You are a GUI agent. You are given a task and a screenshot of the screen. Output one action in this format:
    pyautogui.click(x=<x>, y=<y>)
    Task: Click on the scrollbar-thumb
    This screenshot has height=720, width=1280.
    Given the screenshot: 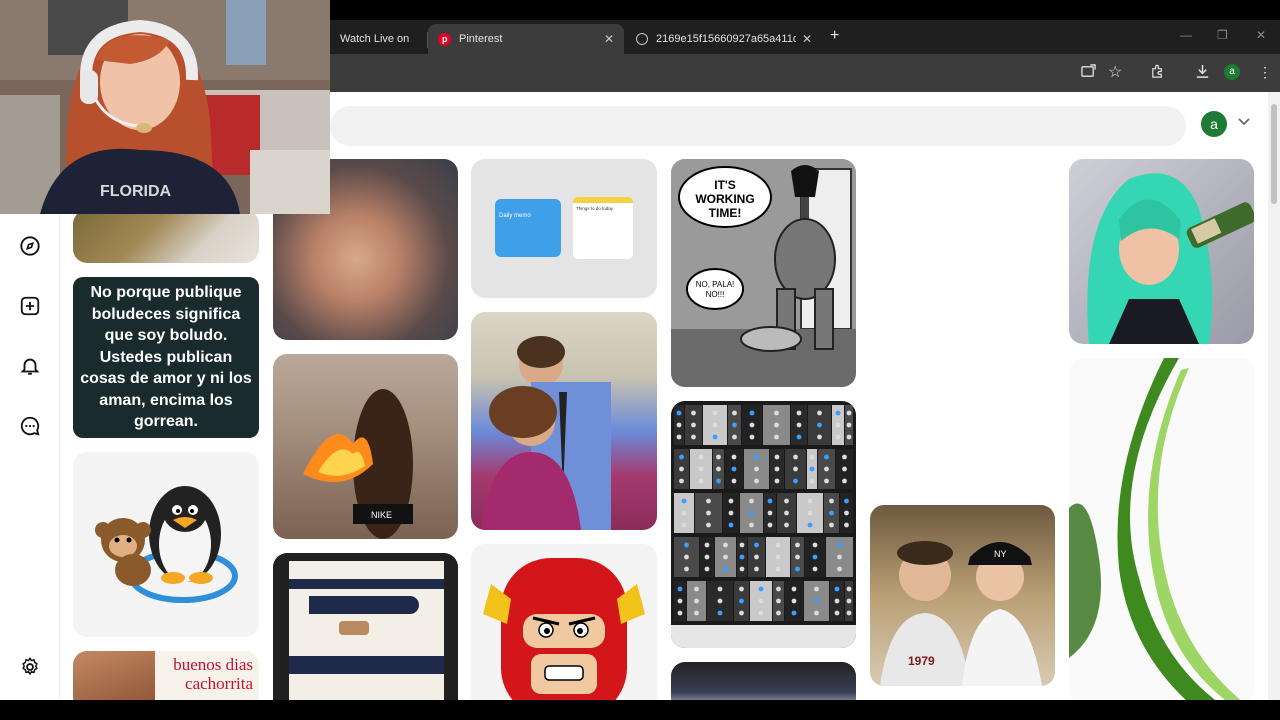 What is the action you would take?
    pyautogui.click(x=1274, y=154)
    